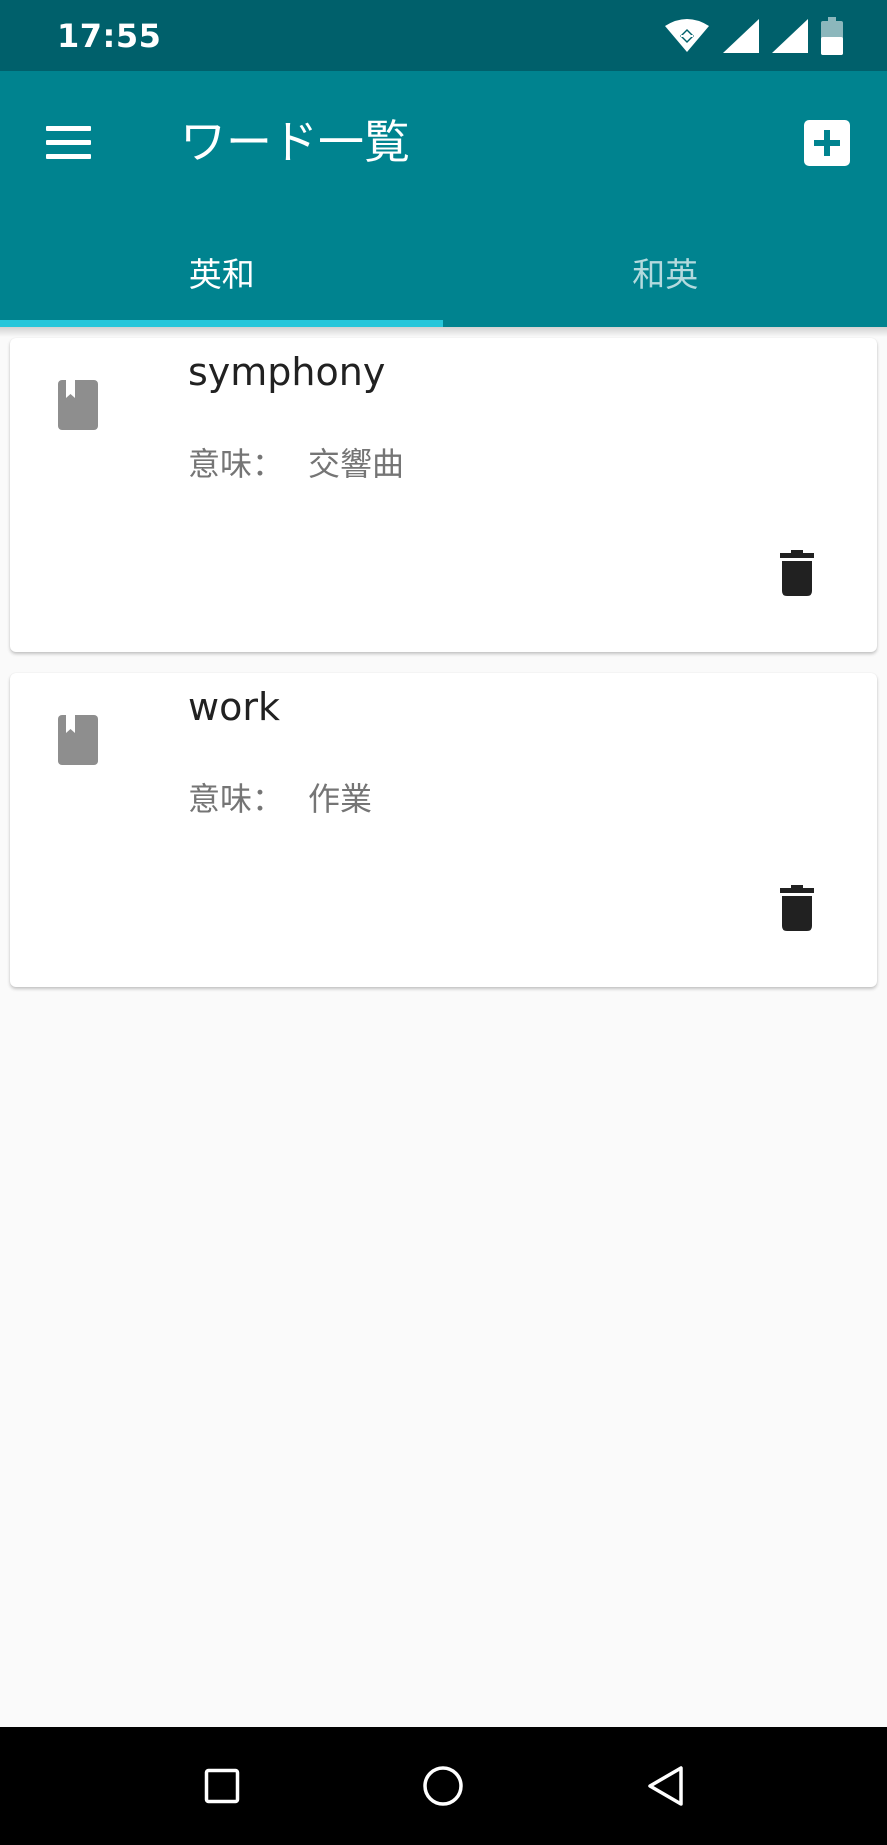  I want to click on battery-icon, so click(832, 36).